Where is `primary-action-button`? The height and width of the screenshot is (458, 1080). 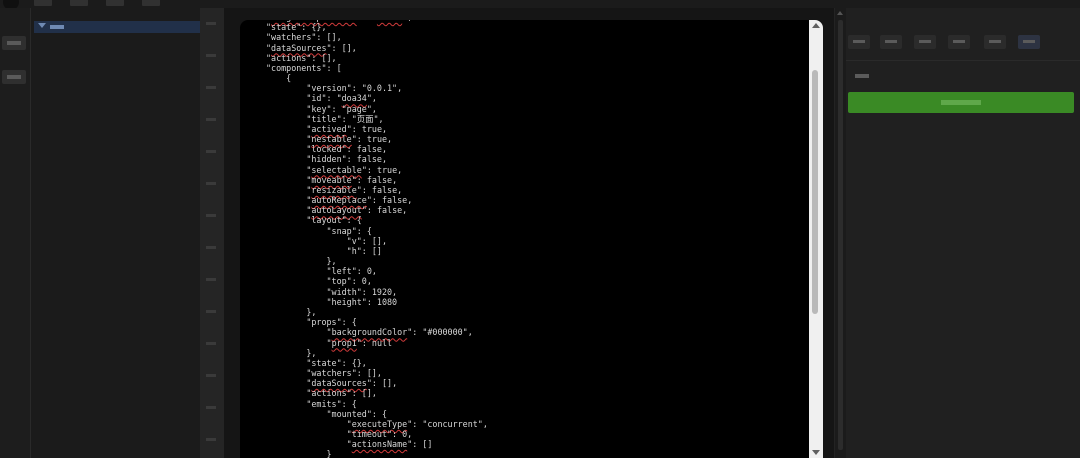
primary-action-button is located at coordinates (961, 102).